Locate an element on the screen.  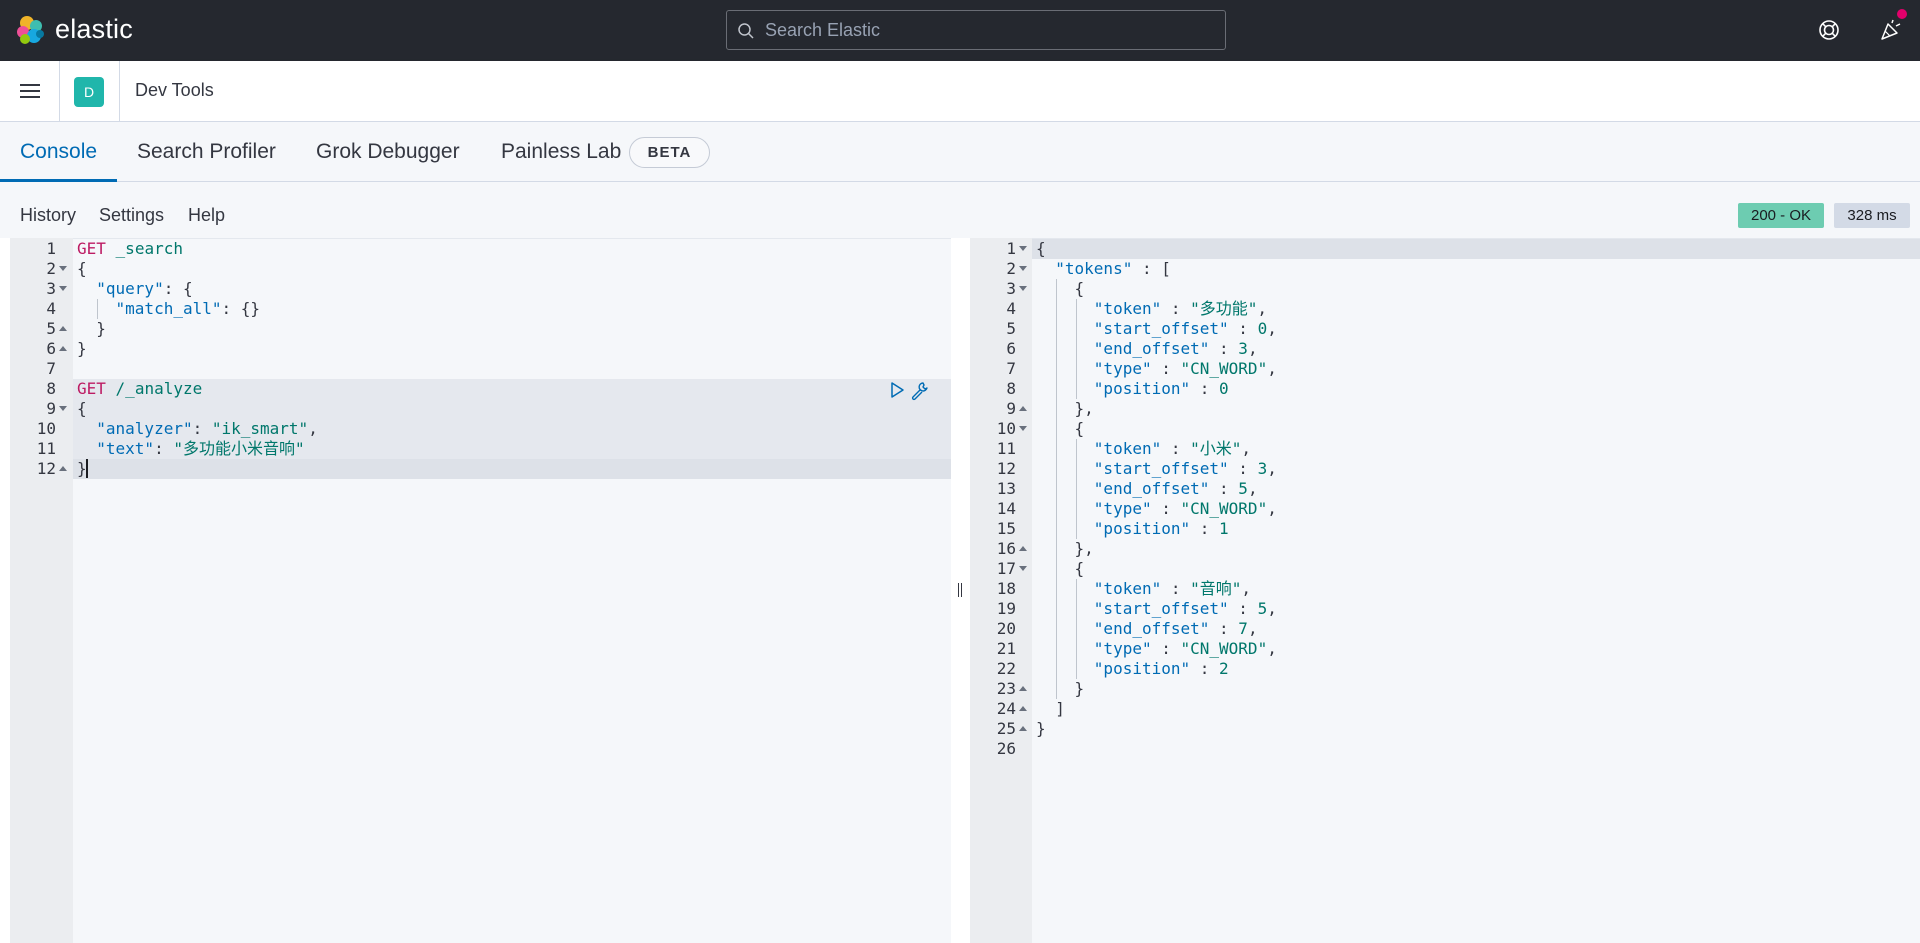
code-line: "tokens" : [ is located at coordinates (1103, 269).